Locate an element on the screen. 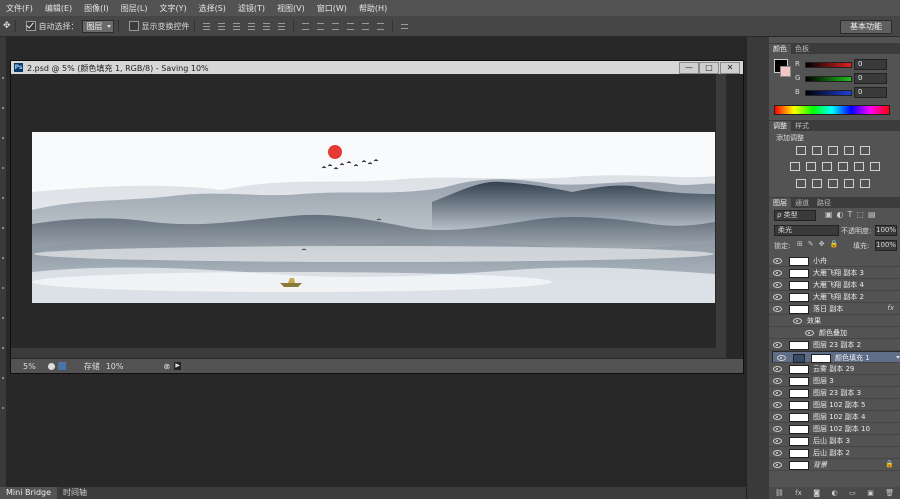 This screenshot has height=499, width=900. channel-mixer-icon is located at coordinates (859, 166).